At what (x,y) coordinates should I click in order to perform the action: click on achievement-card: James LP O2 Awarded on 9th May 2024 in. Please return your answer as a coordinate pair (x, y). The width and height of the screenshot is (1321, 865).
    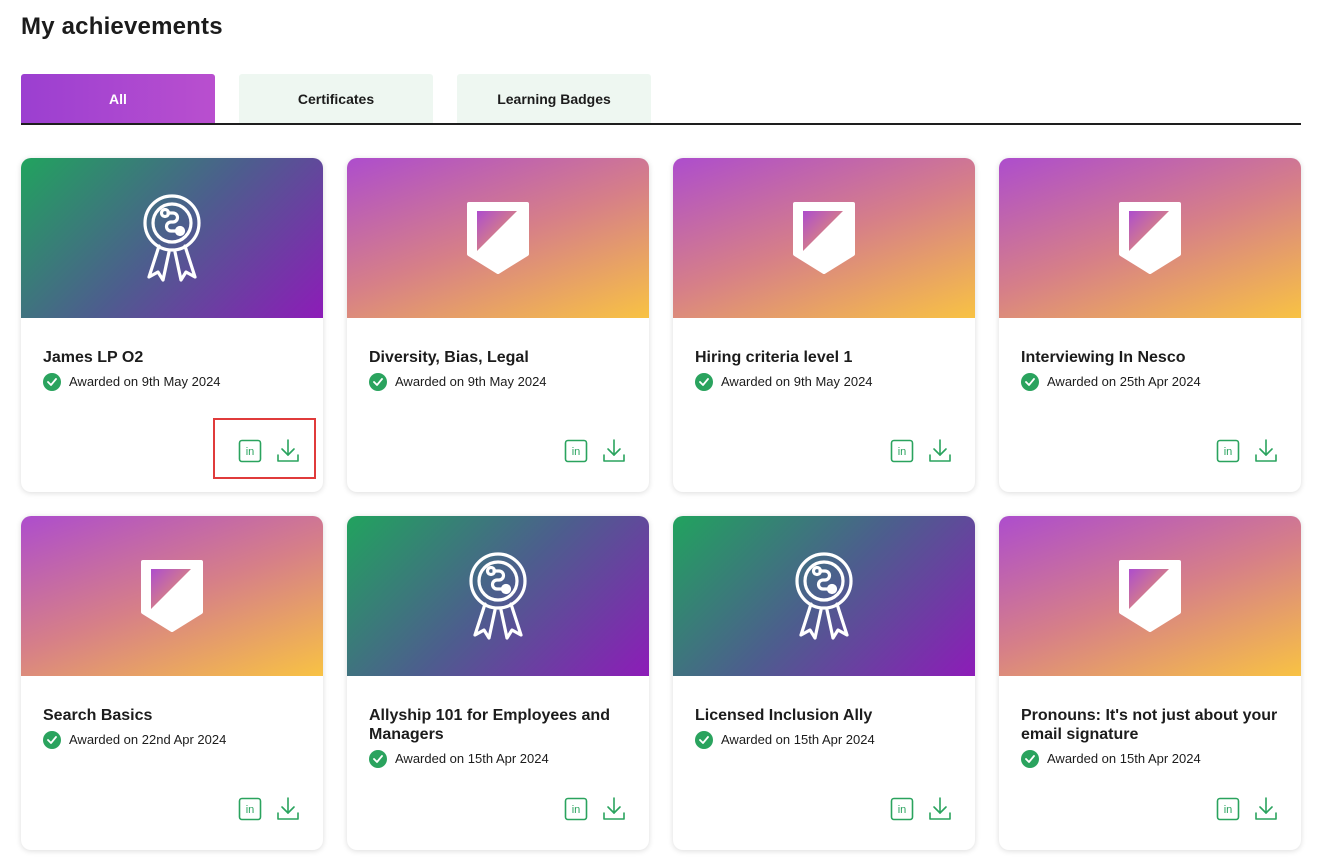
    Looking at the image, I should click on (172, 325).